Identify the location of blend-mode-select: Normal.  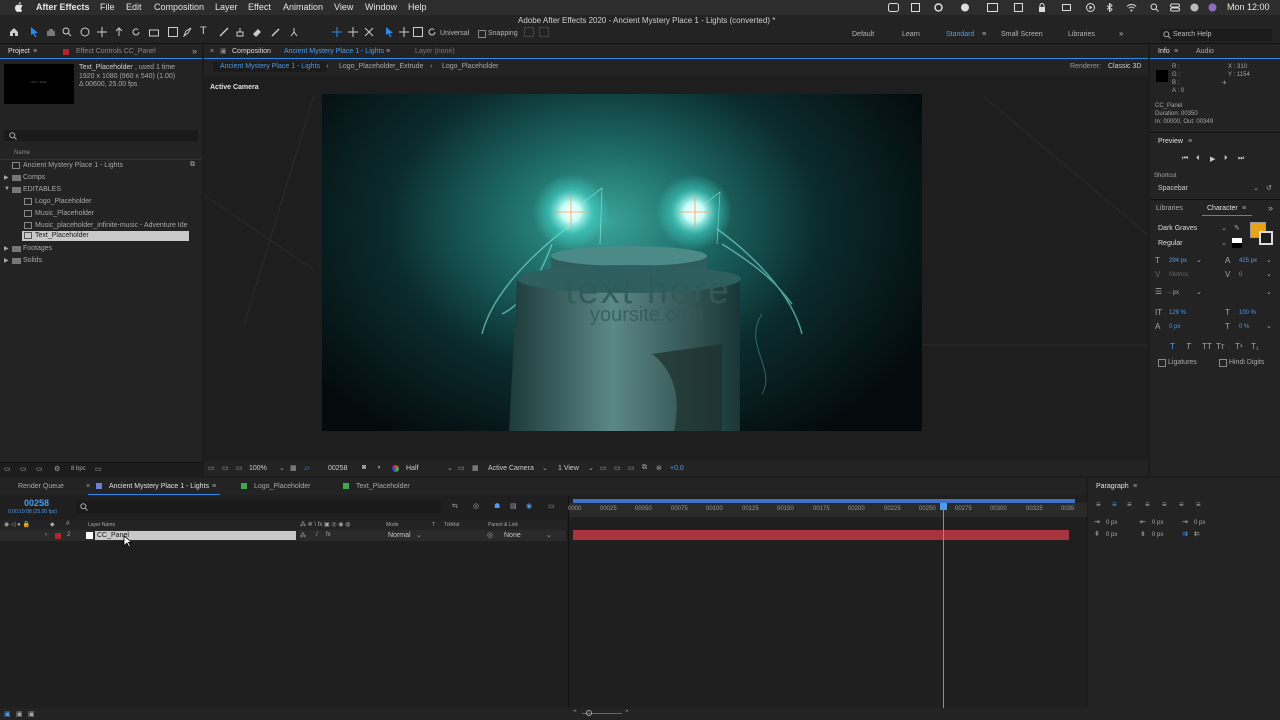
(399, 535).